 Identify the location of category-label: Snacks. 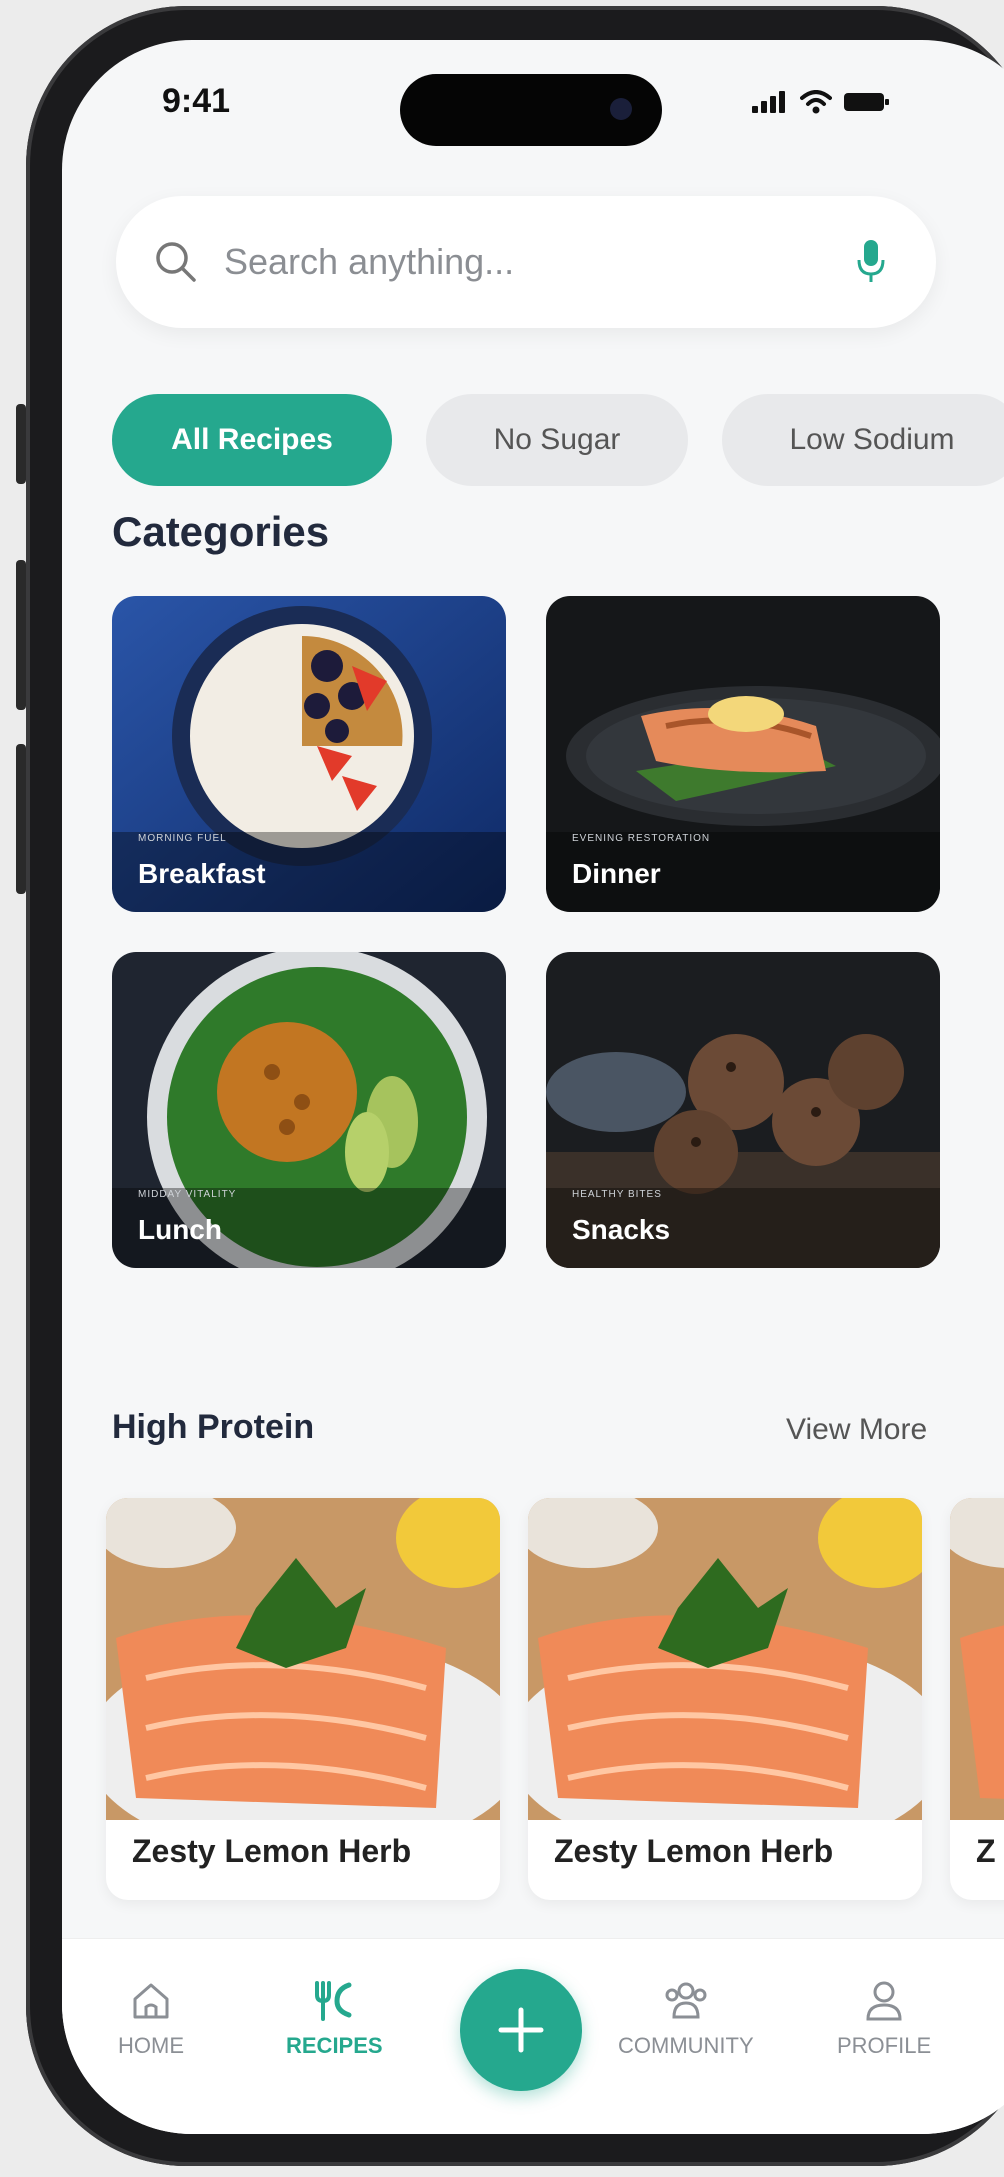
(621, 1229).